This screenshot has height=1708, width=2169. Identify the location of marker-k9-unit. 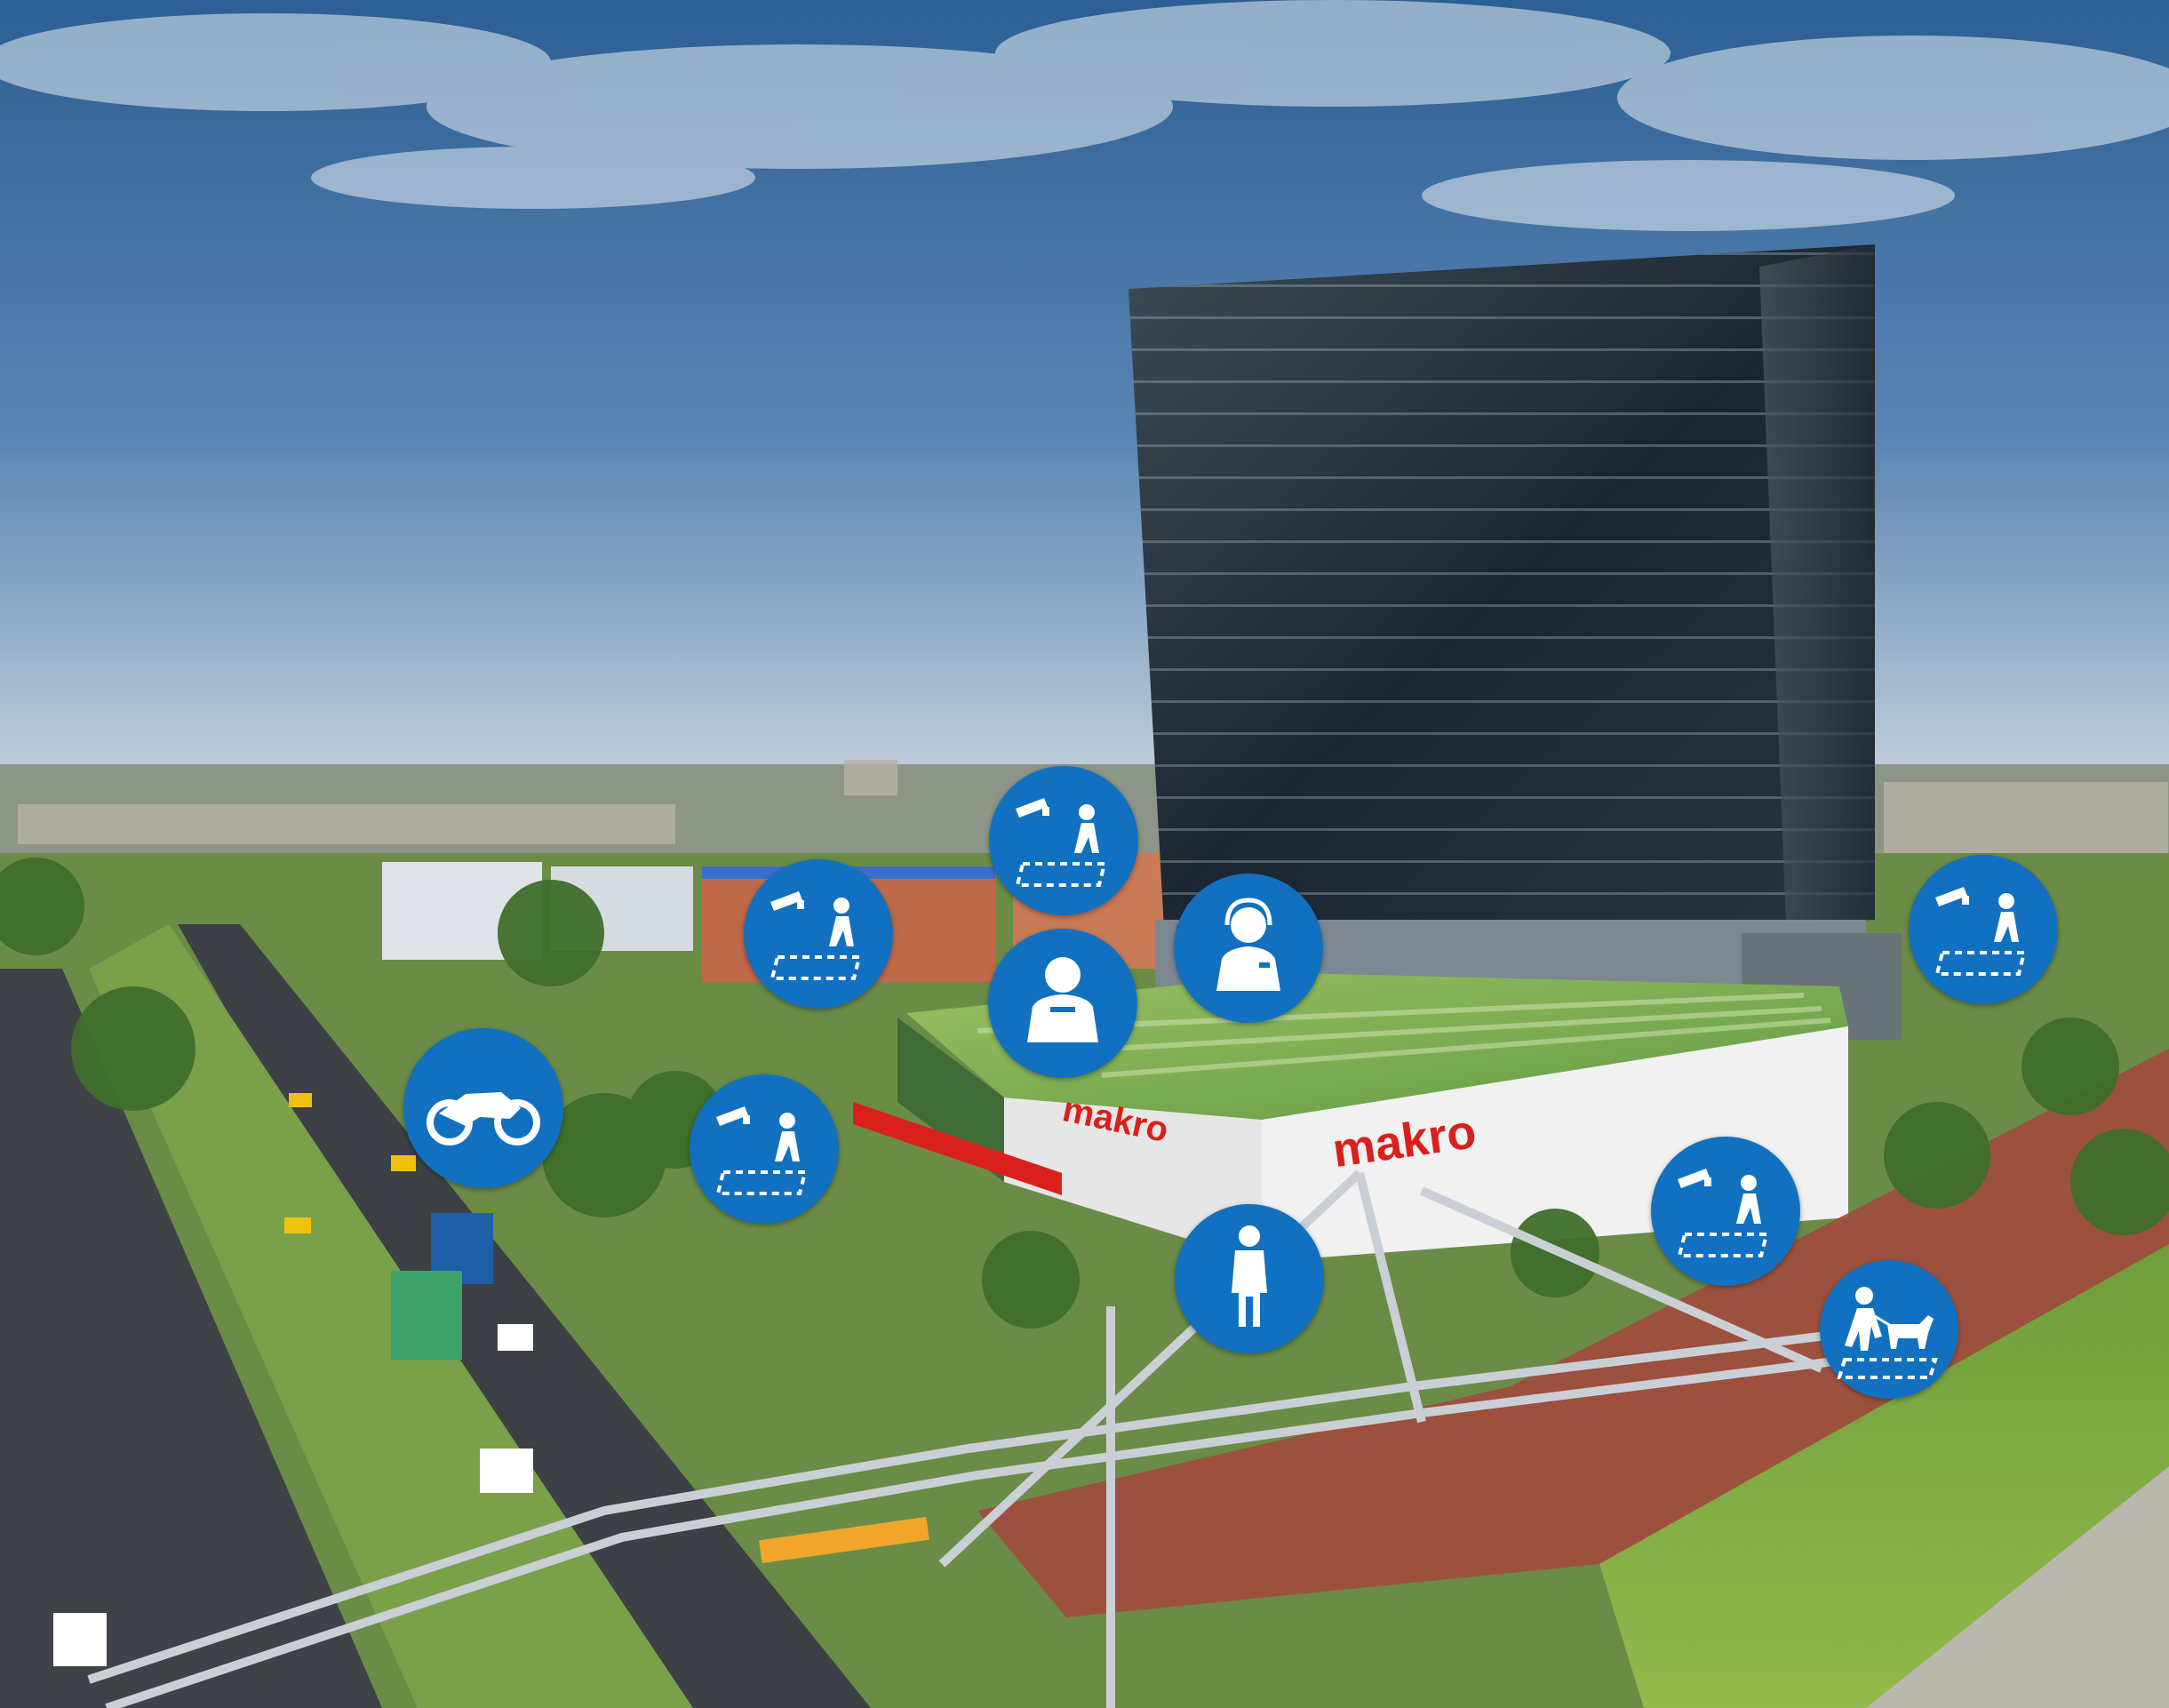
(1889, 1330).